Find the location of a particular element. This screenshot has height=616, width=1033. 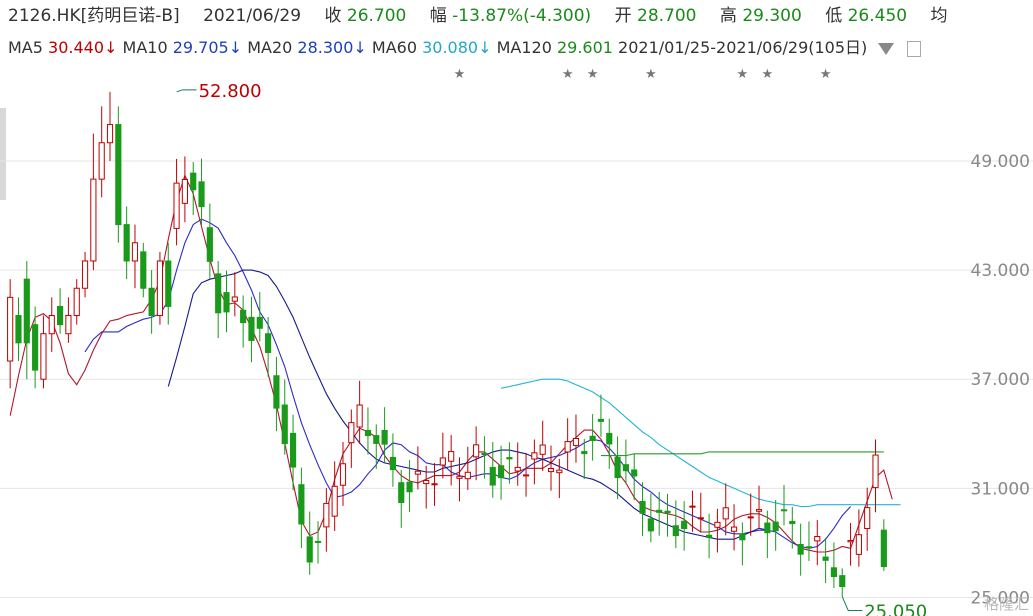

low-label: 25.050 is located at coordinates (895, 609).